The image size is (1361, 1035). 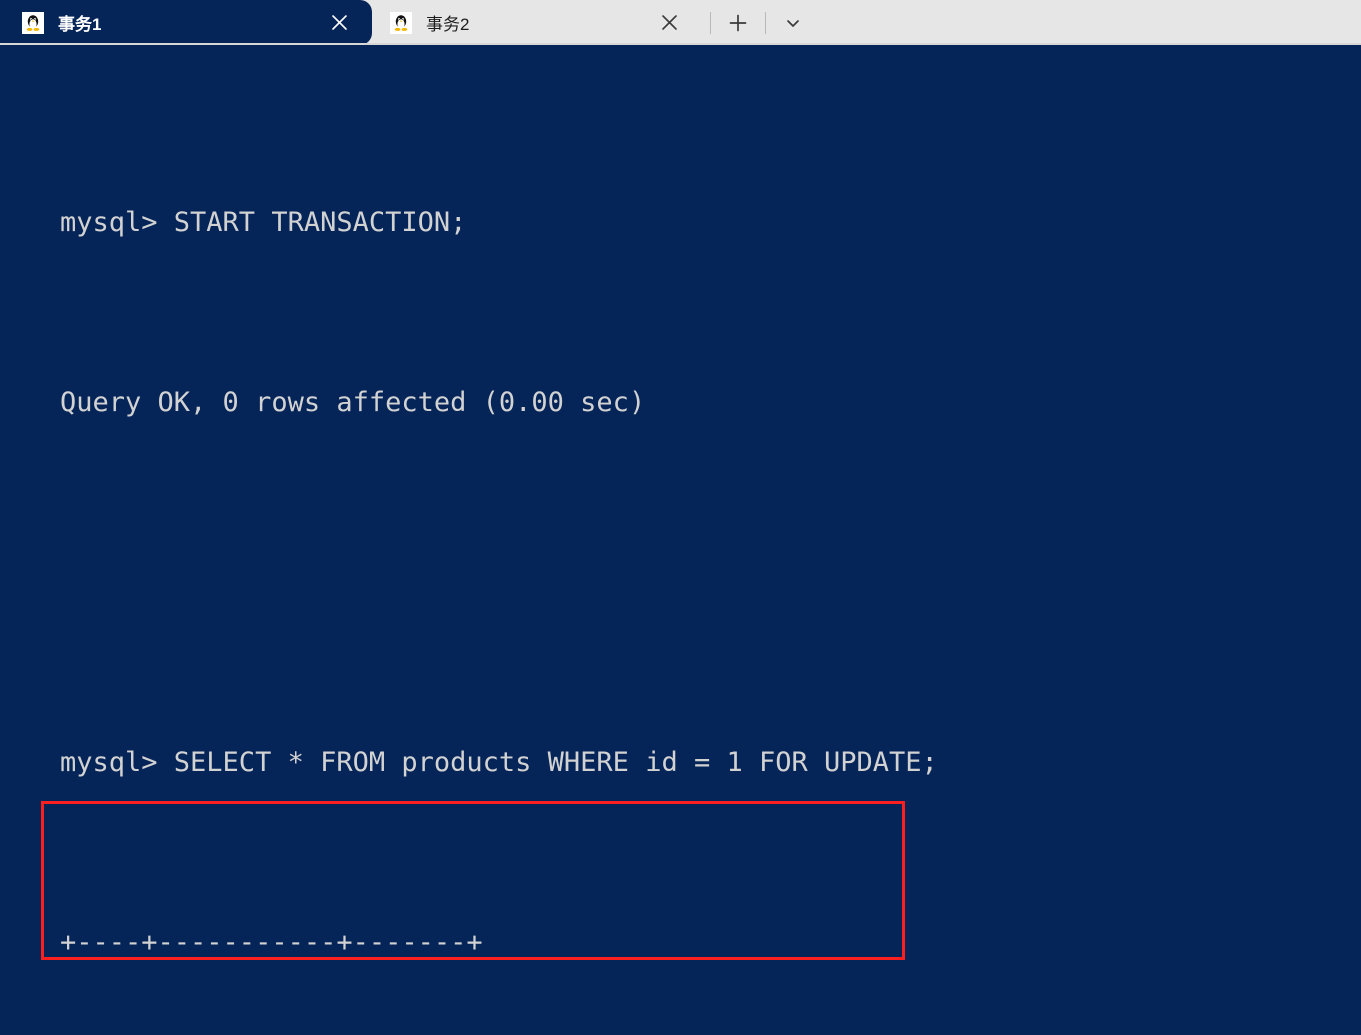 I want to click on new-tab-button, so click(x=738, y=23).